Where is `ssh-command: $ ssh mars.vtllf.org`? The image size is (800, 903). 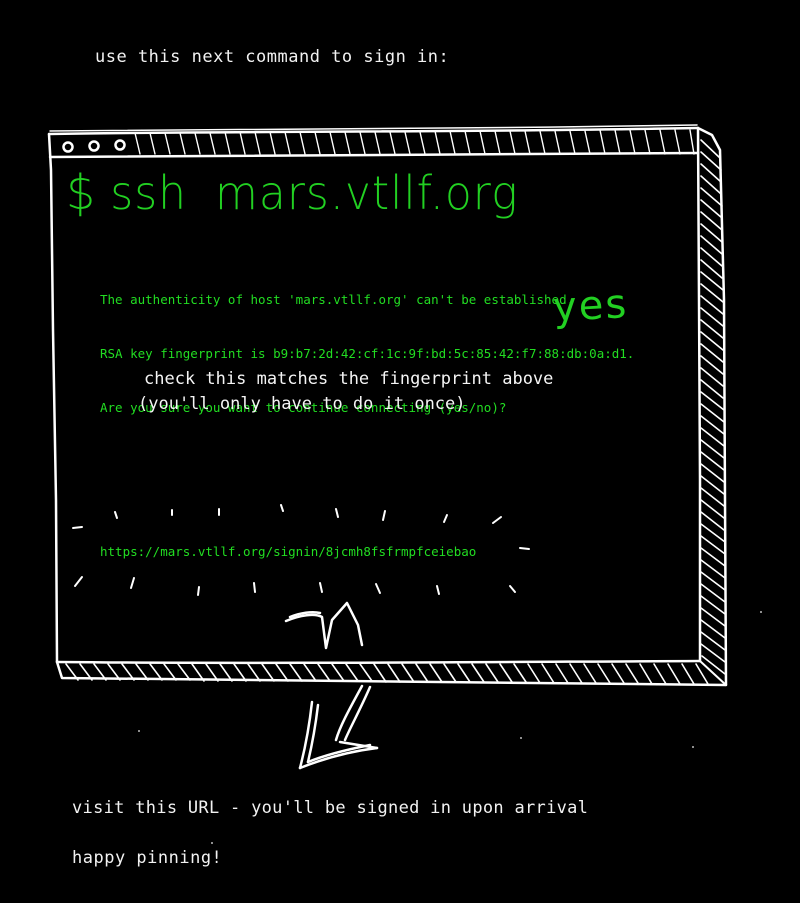
ssh-command: $ ssh mars.vtllf.org is located at coordinates (292, 192).